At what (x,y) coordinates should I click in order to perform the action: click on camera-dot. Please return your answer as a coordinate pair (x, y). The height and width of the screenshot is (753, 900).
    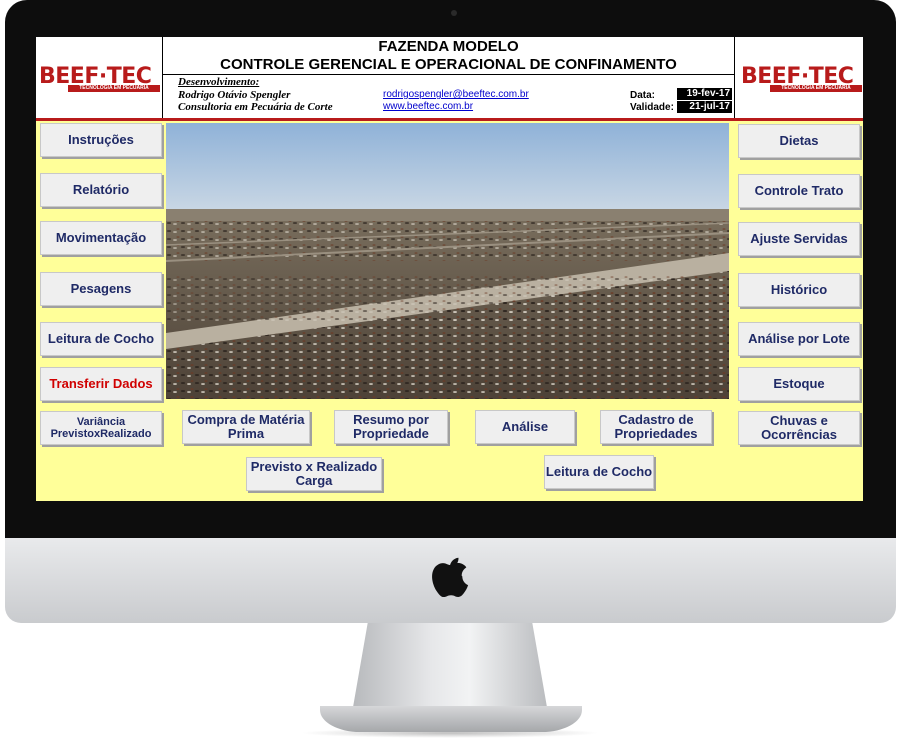
    Looking at the image, I should click on (454, 13).